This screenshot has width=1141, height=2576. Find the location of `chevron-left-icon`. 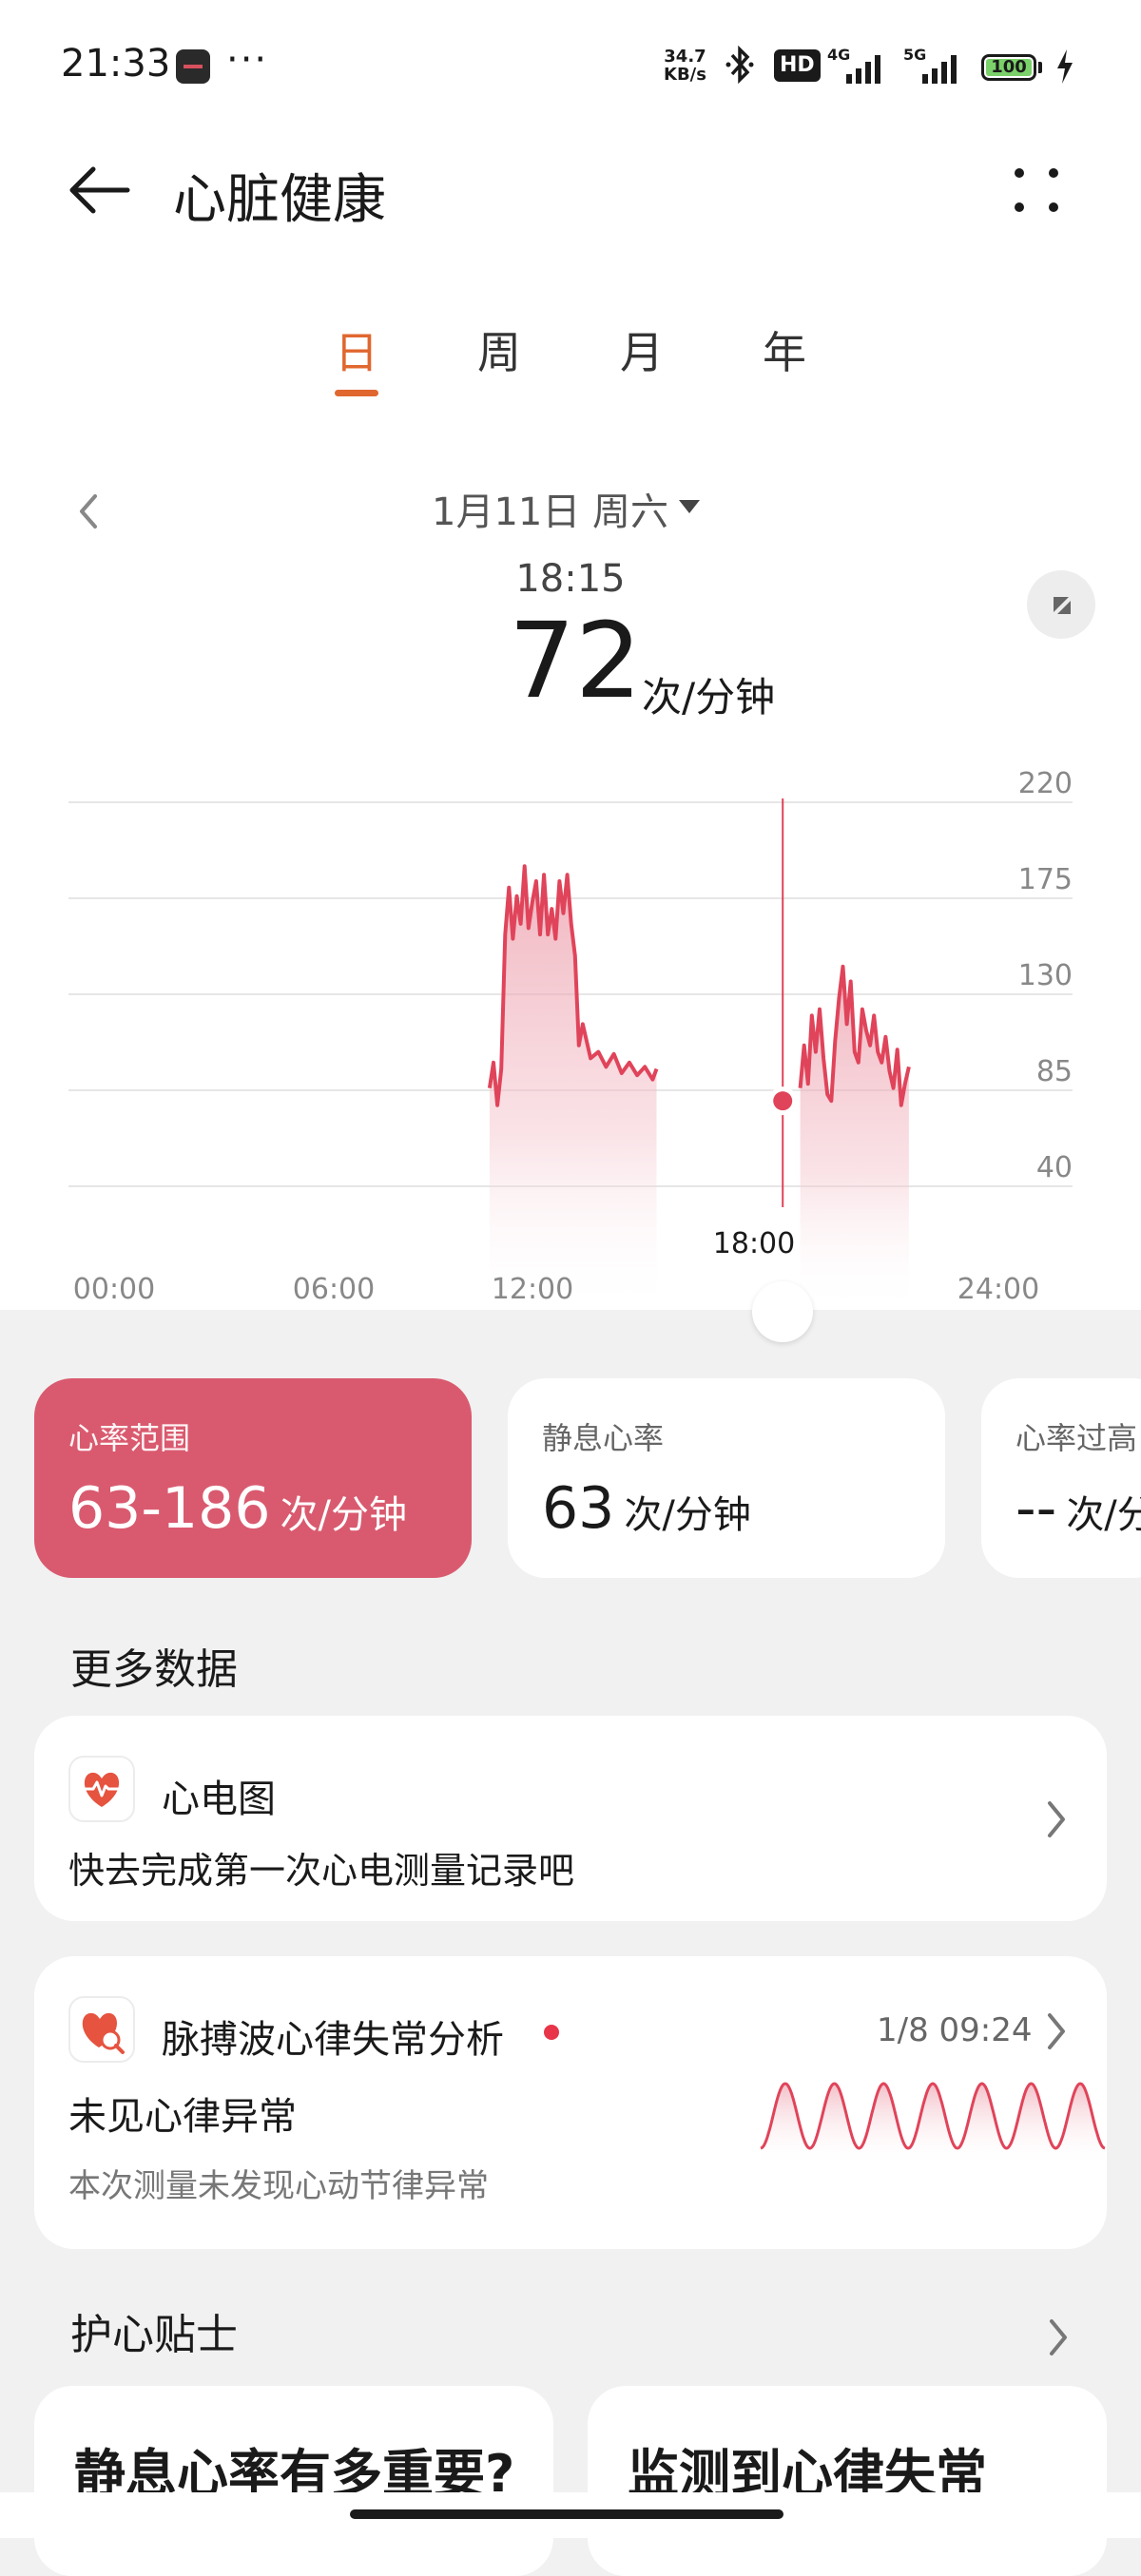

chevron-left-icon is located at coordinates (88, 511).